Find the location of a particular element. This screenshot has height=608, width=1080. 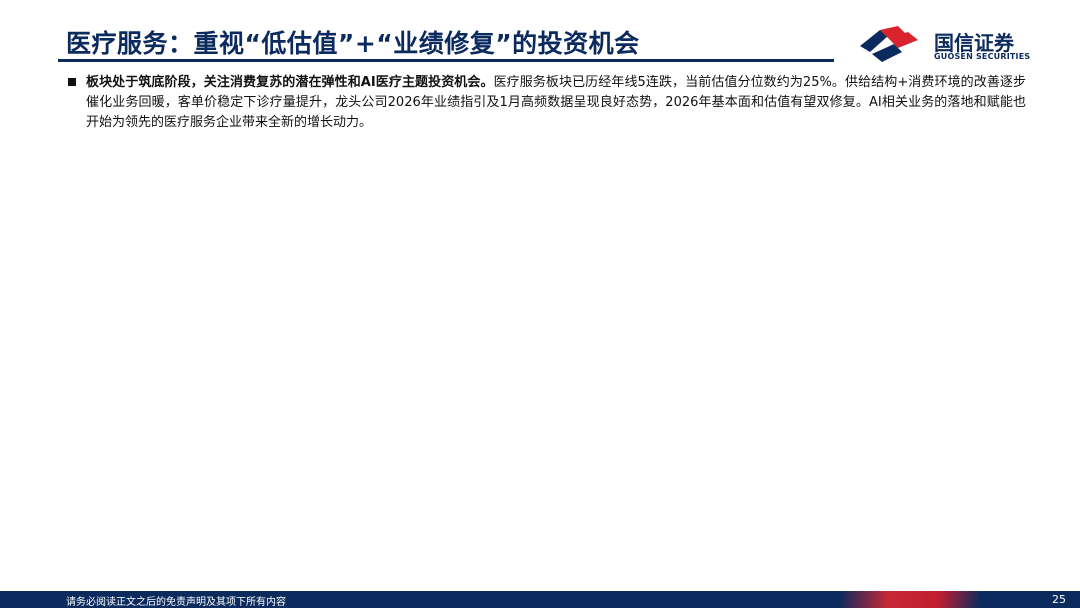

bullet-lead: 板块处于筑底阶段，关注消费复苏的潜在弹性和AI医疗主题投资机会。 is located at coordinates (290, 82).